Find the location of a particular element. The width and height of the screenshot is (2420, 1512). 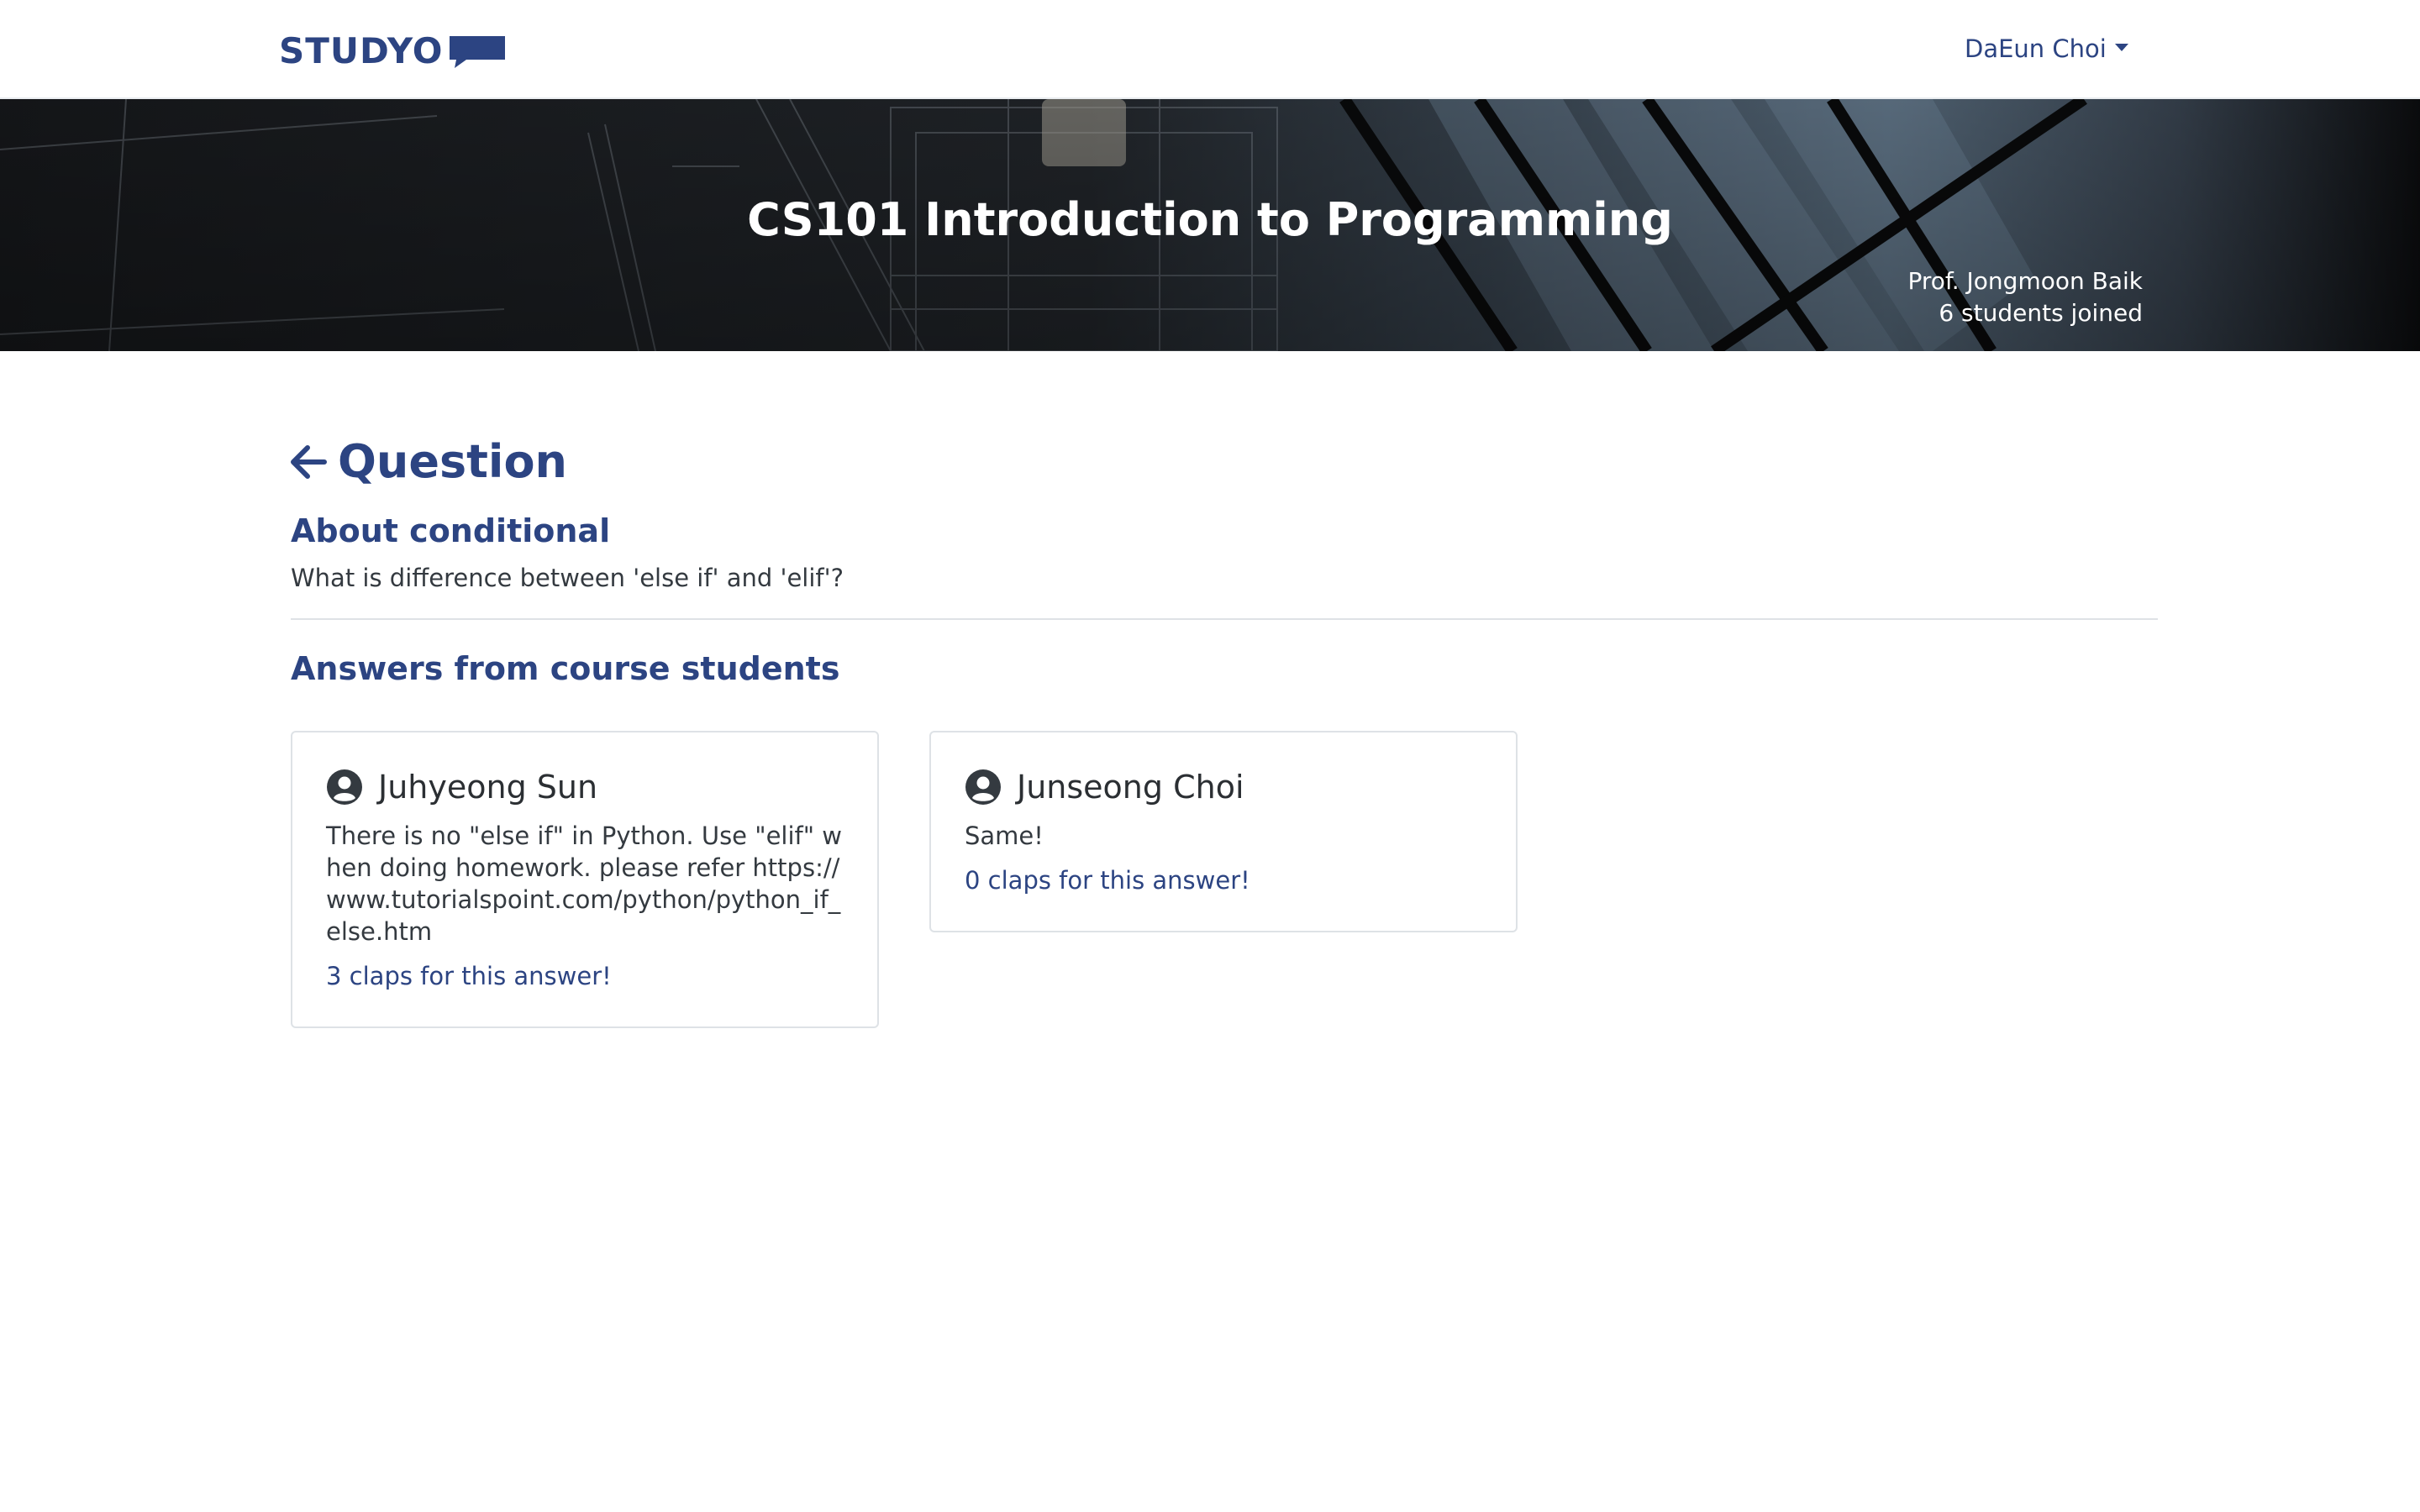

user-name: DaEun Choi is located at coordinates (2036, 48).